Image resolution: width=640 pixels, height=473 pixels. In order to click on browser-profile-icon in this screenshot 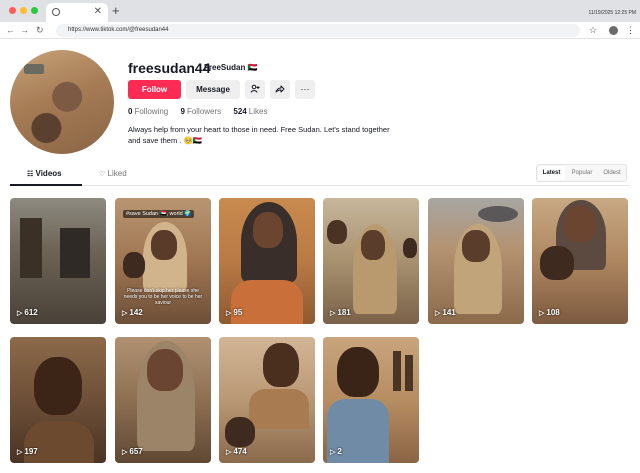, I will do `click(613, 30)`.